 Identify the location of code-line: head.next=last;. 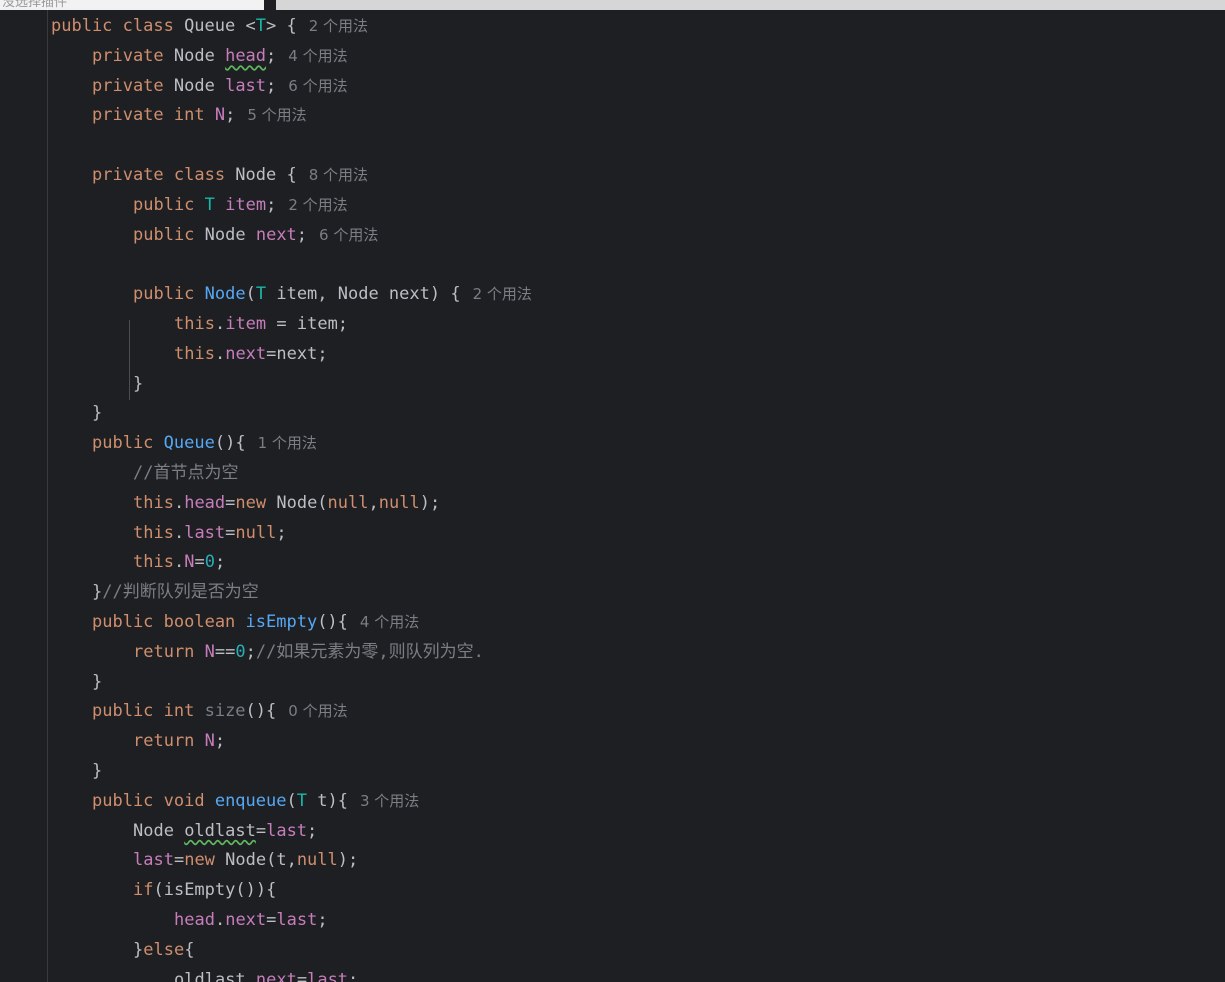
(612, 921).